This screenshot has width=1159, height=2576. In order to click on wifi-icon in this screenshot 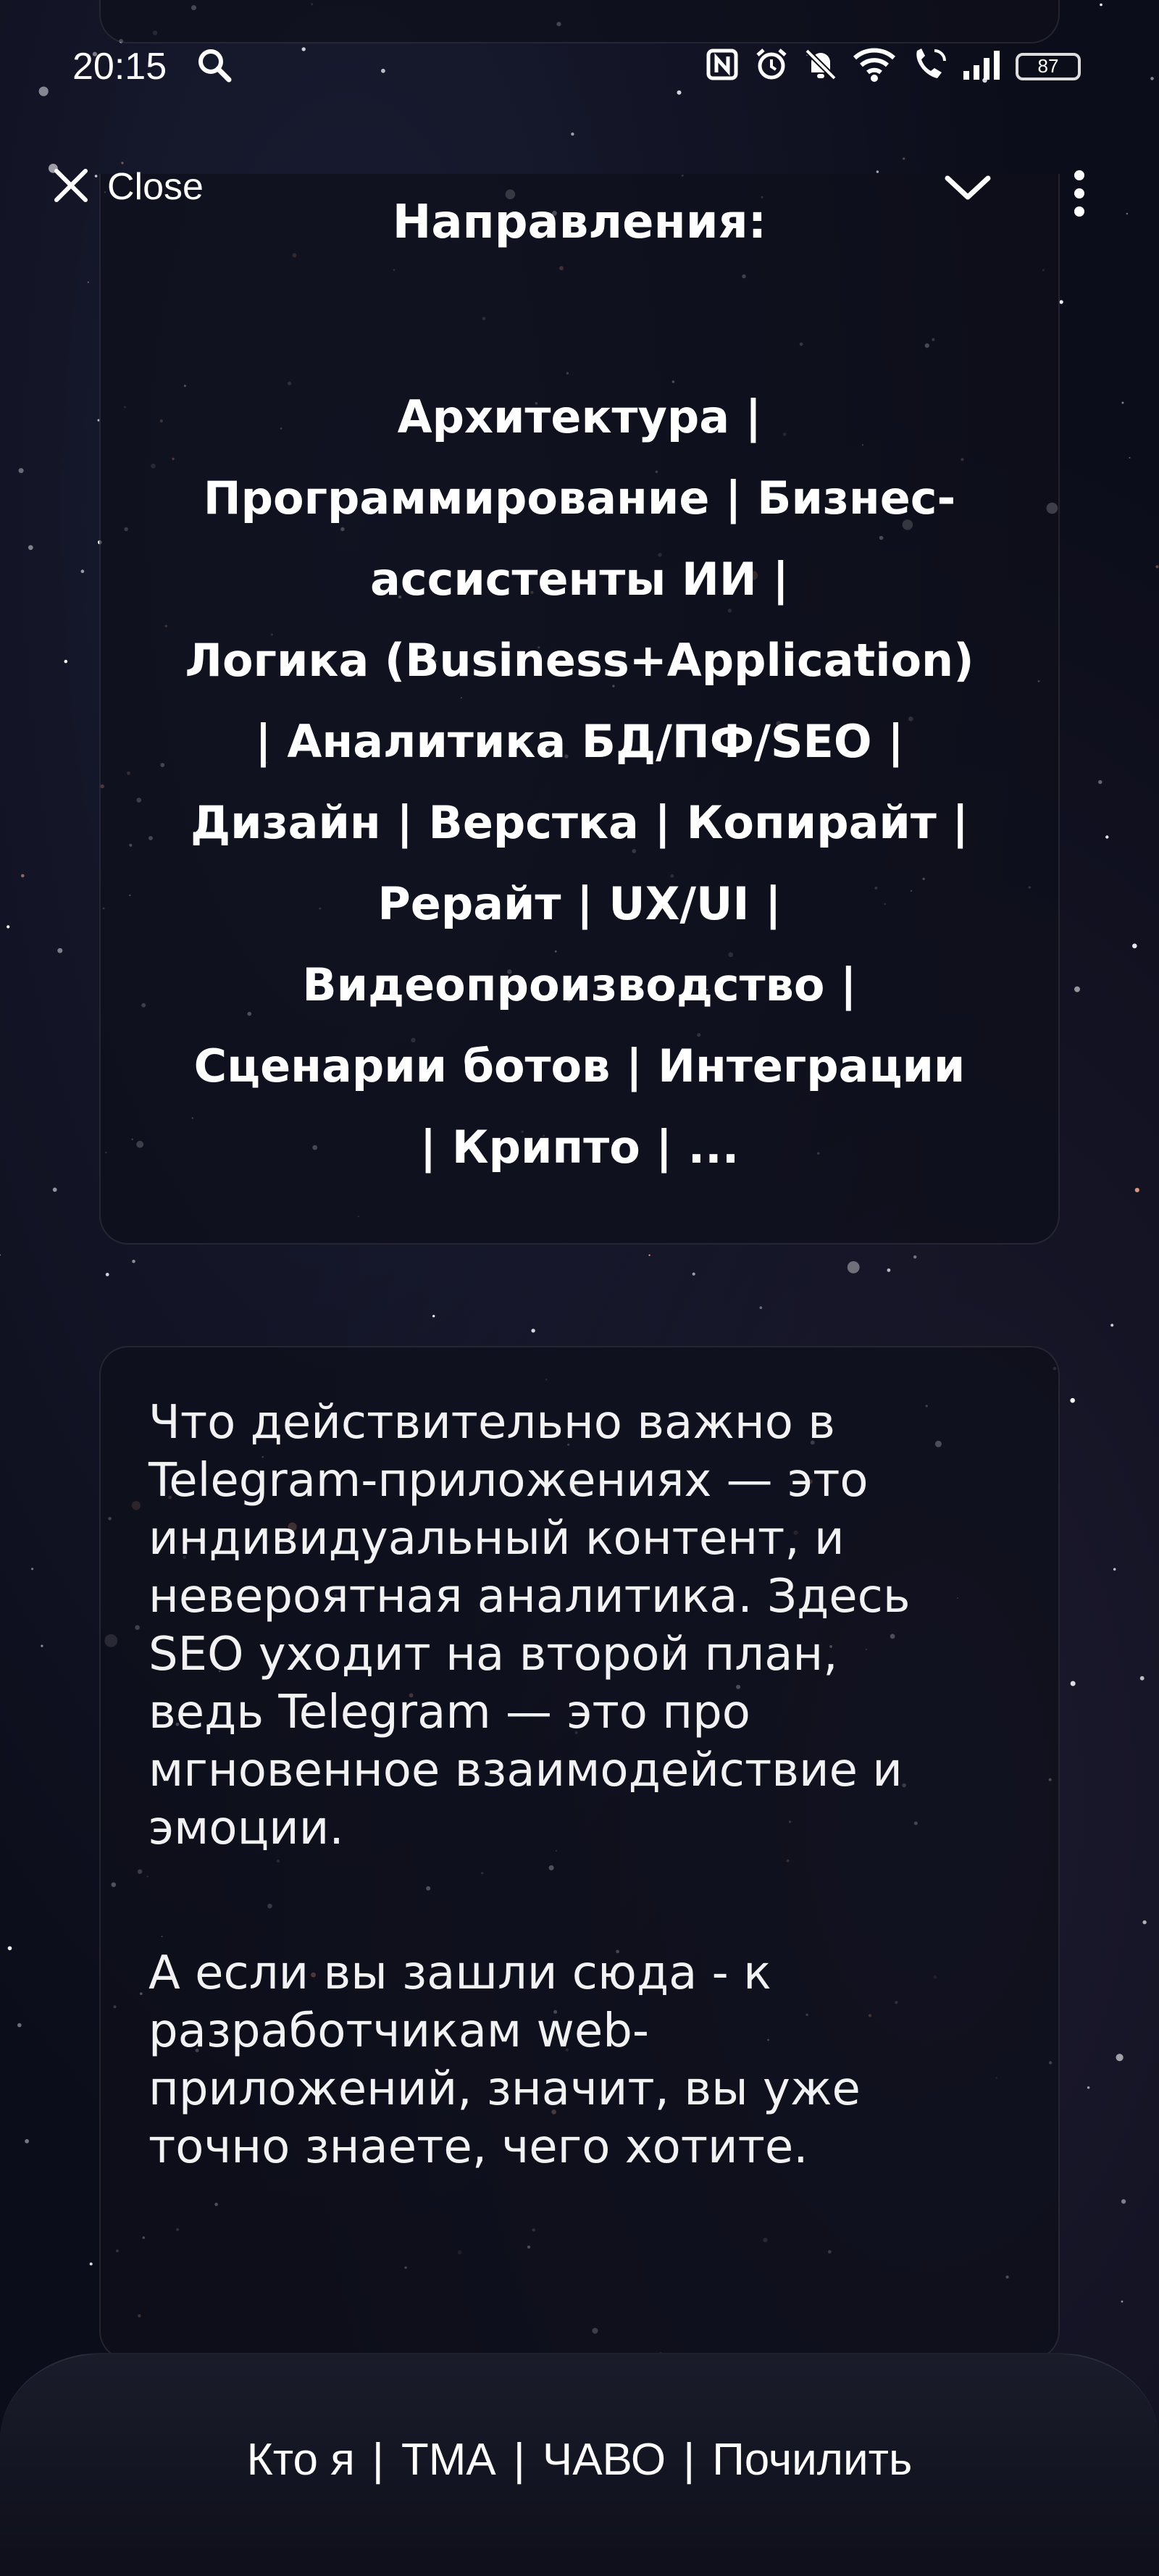, I will do `click(875, 66)`.